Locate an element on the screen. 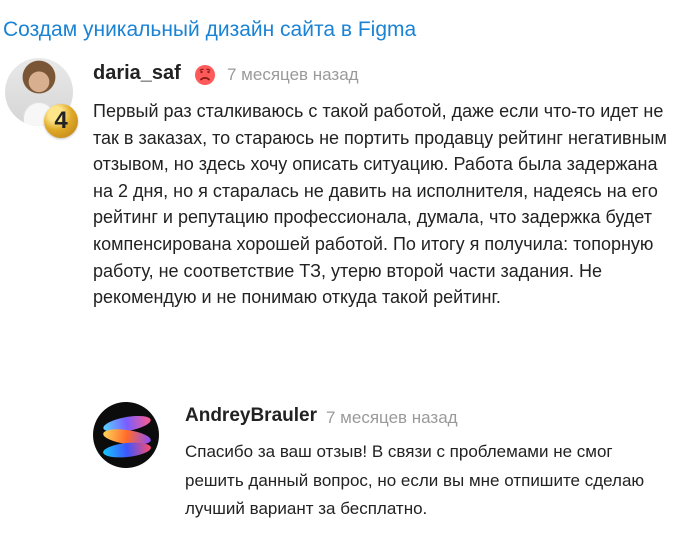  replier-username: AndreyBrauler is located at coordinates (251, 416).